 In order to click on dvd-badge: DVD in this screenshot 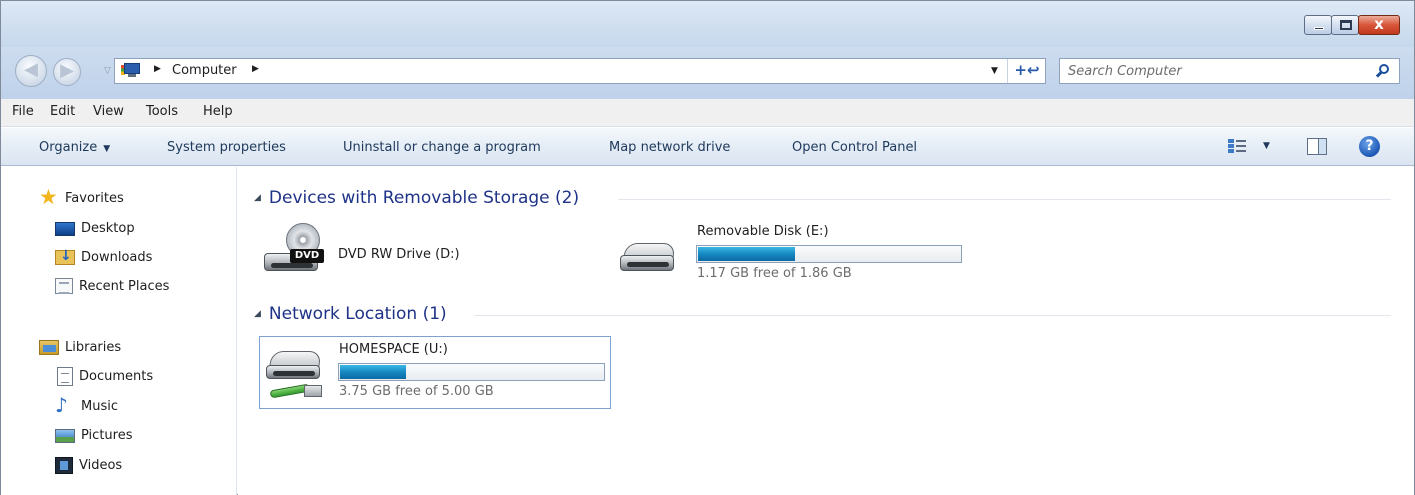, I will do `click(307, 256)`.